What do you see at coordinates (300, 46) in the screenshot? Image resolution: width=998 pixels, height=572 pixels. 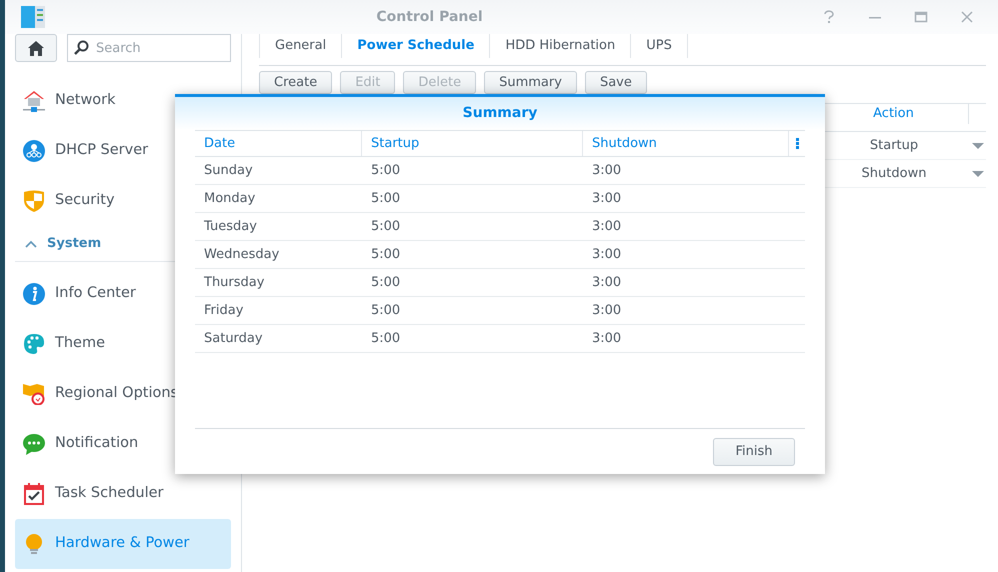 I see `tab: General` at bounding box center [300, 46].